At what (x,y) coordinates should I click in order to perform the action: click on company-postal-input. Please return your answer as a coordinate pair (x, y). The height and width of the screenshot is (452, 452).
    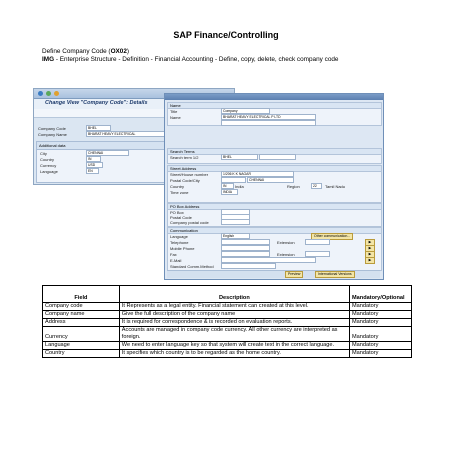
    Looking at the image, I should click on (235, 222).